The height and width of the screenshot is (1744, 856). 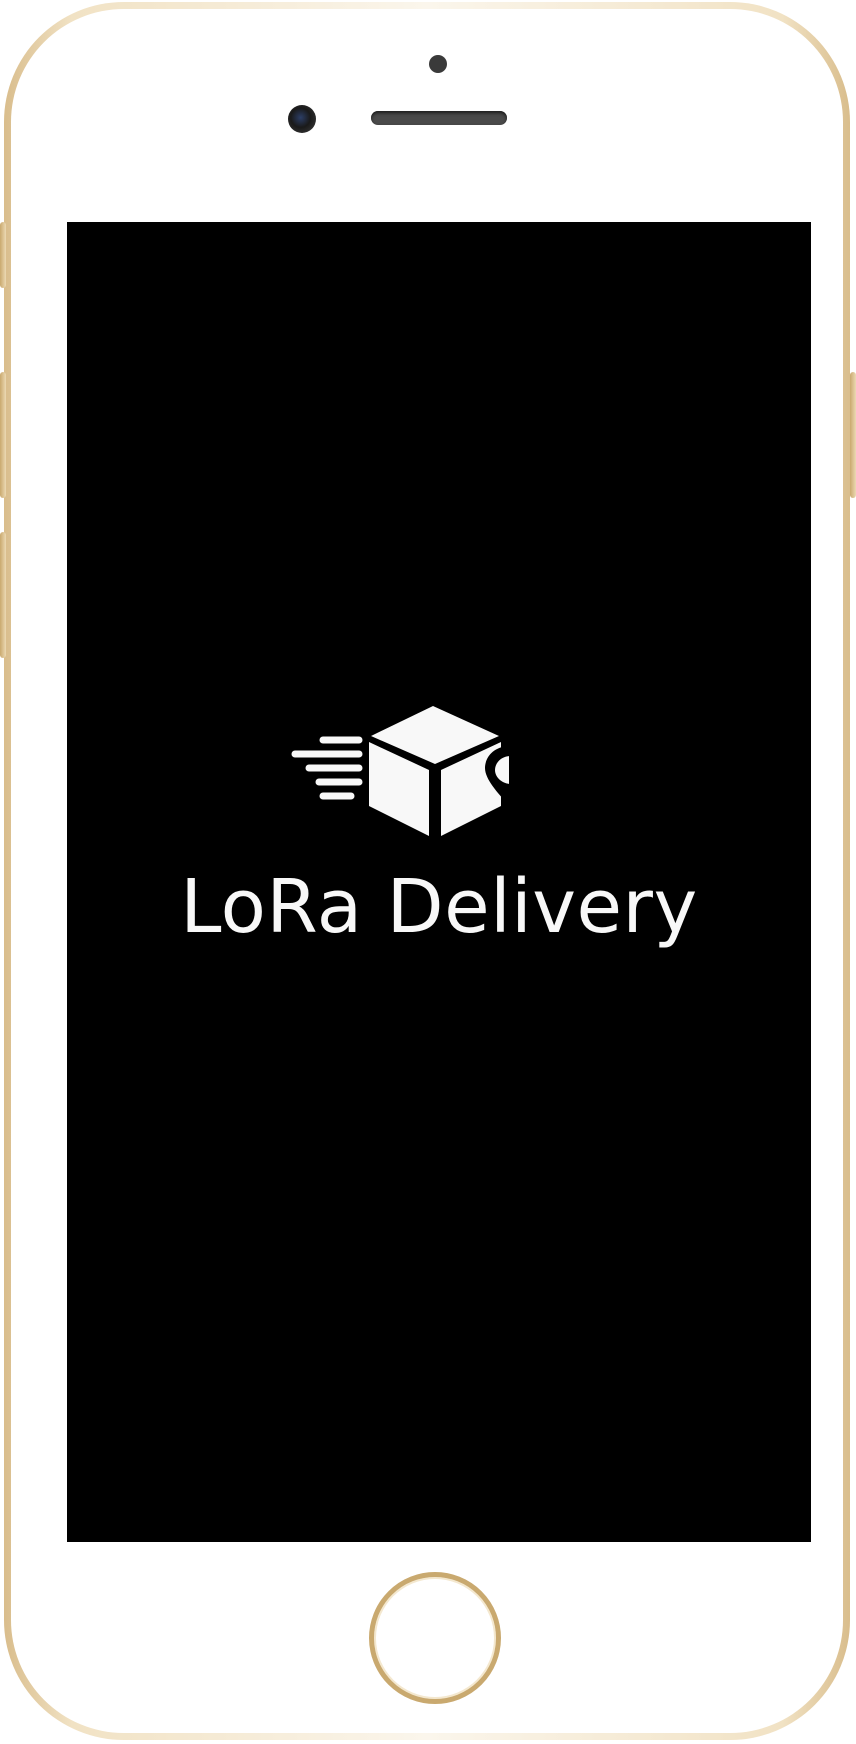 What do you see at coordinates (435, 1638) in the screenshot?
I see `home-button` at bounding box center [435, 1638].